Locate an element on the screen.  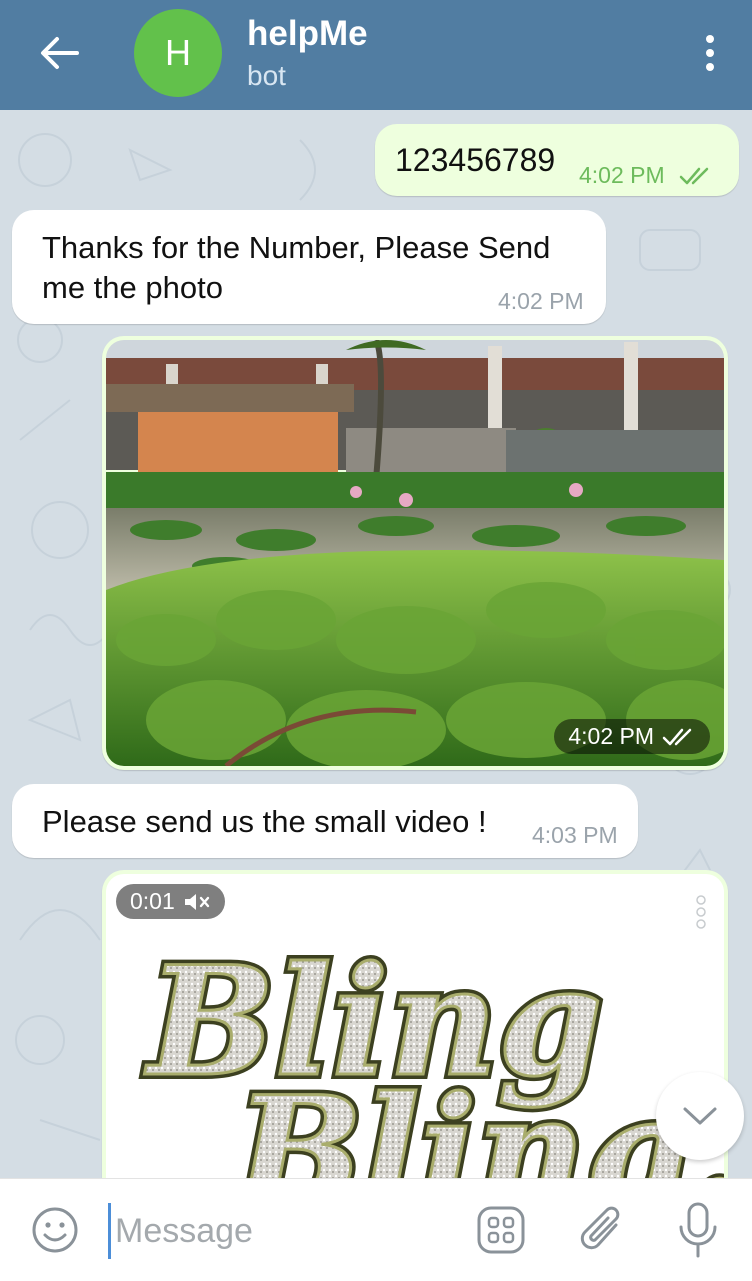
message-text-line1: Thanks for the Number, Please Send is located at coordinates (296, 247).